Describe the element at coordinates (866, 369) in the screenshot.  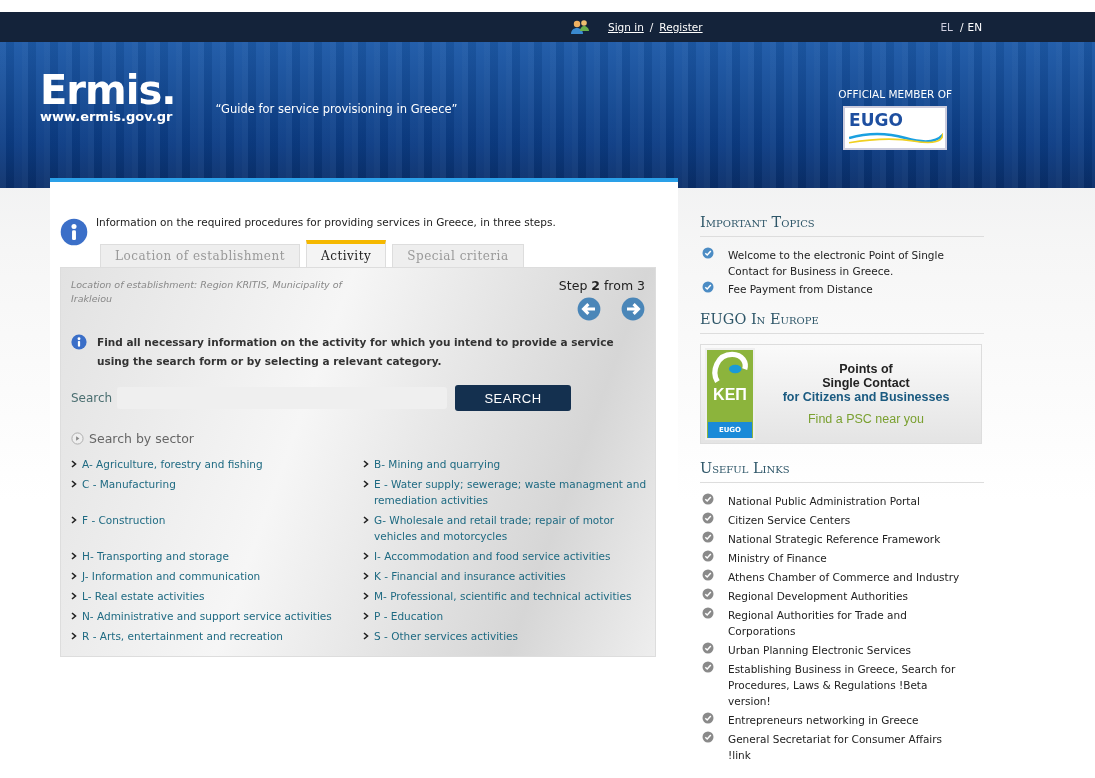
I see `banner-title: Points of` at that location.